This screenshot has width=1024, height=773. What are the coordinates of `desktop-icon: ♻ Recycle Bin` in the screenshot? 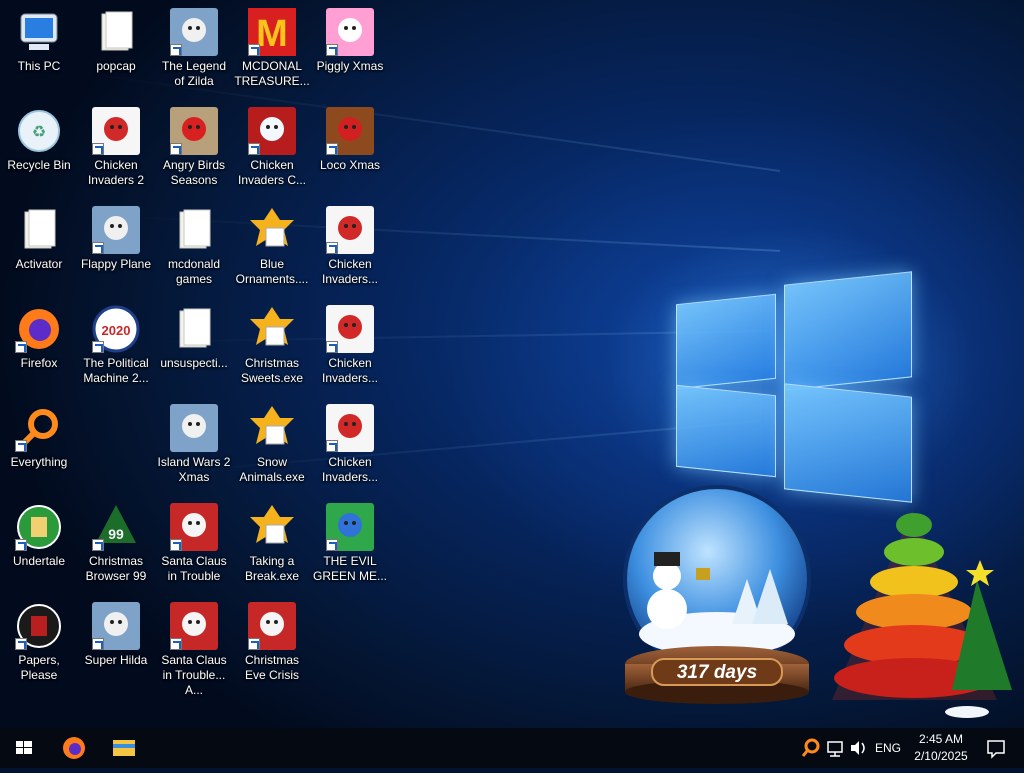 It's located at (39, 149).